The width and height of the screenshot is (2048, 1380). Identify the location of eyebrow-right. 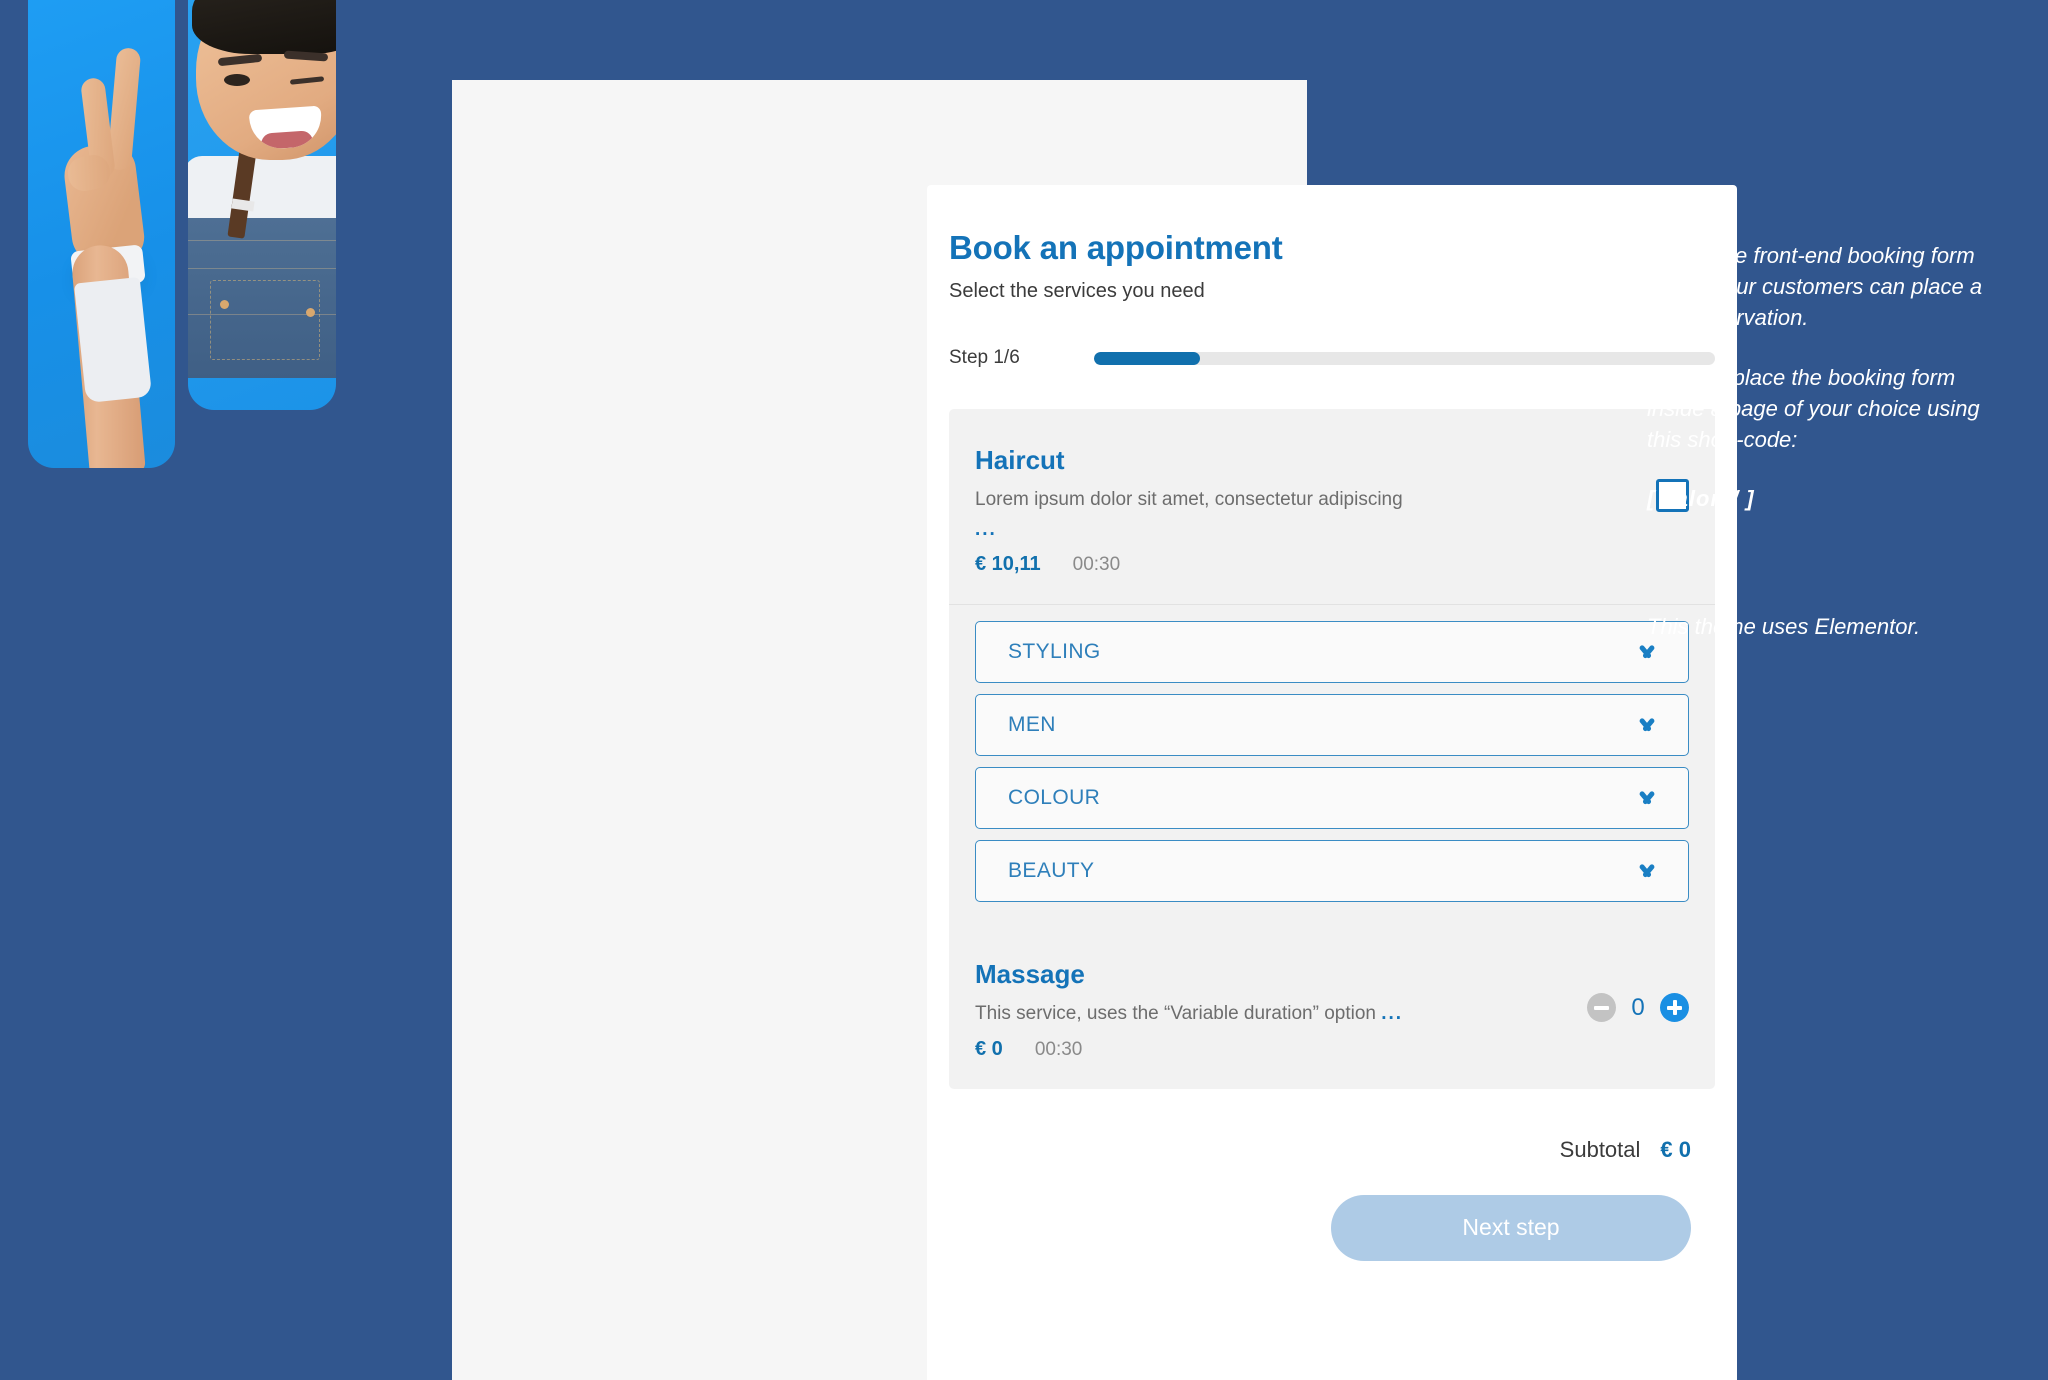
(306, 56).